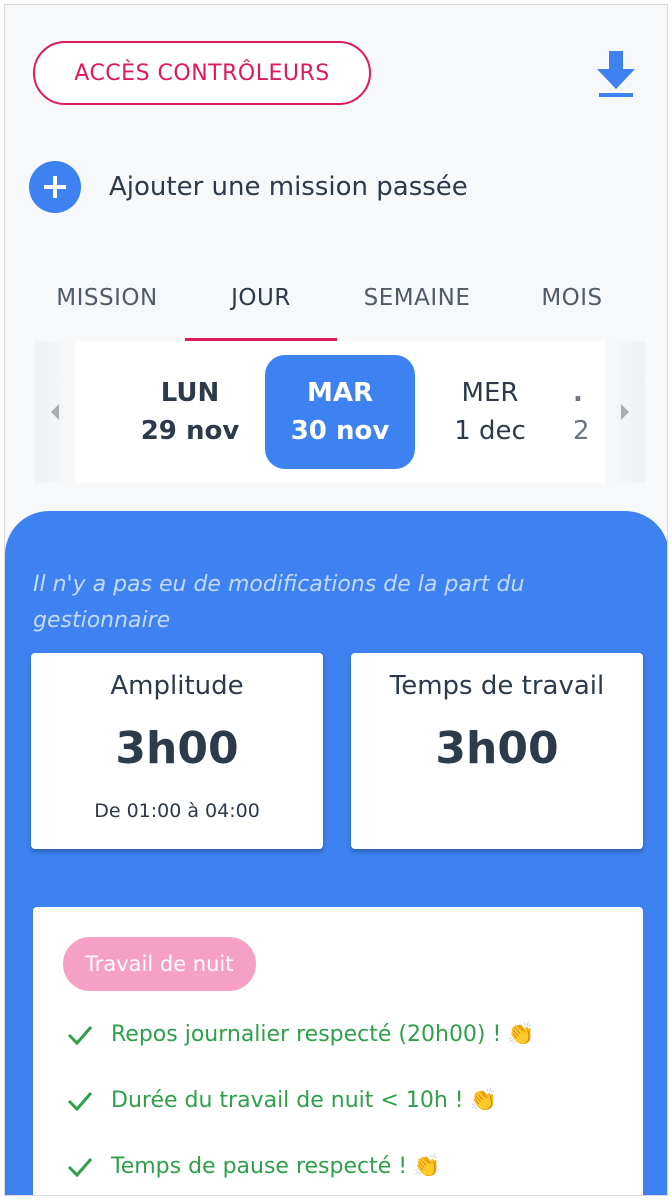 This screenshot has height=1200, width=672. What do you see at coordinates (340, 431) in the screenshot?
I see `day-date: 30 nov` at bounding box center [340, 431].